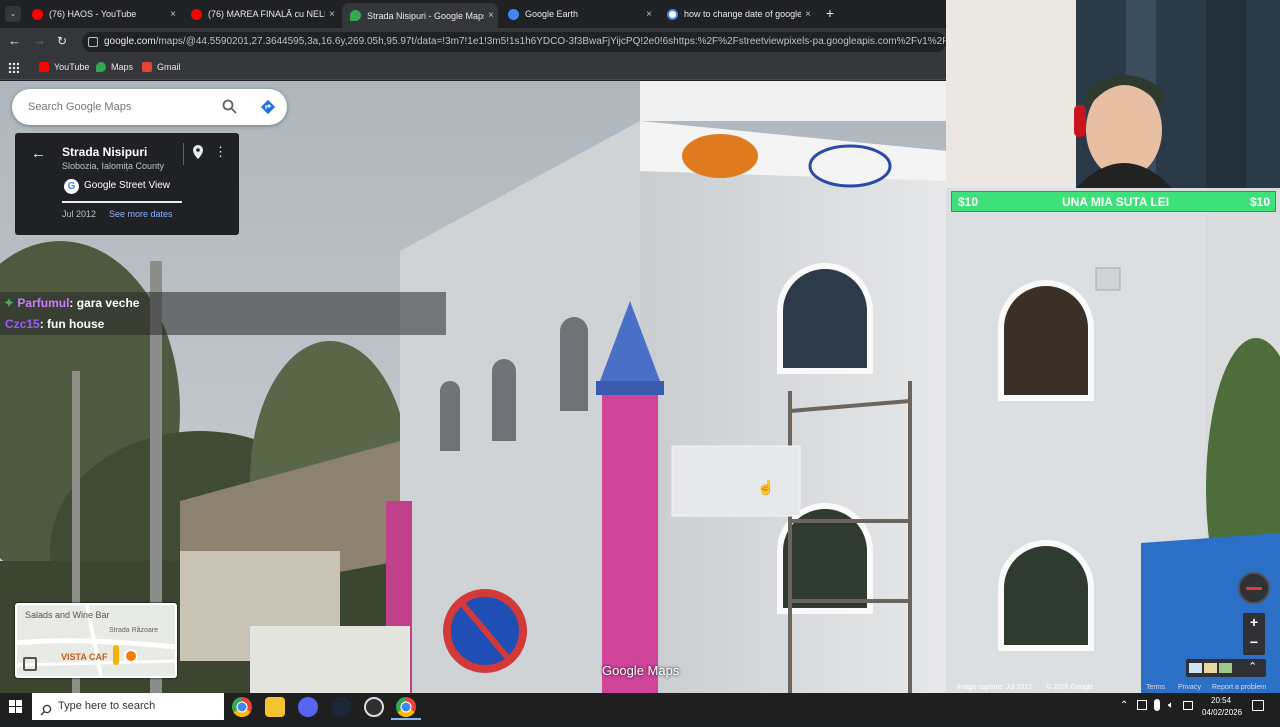  Describe the element at coordinates (1189, 687) in the screenshot. I see `privacy-link: Privacy` at that location.